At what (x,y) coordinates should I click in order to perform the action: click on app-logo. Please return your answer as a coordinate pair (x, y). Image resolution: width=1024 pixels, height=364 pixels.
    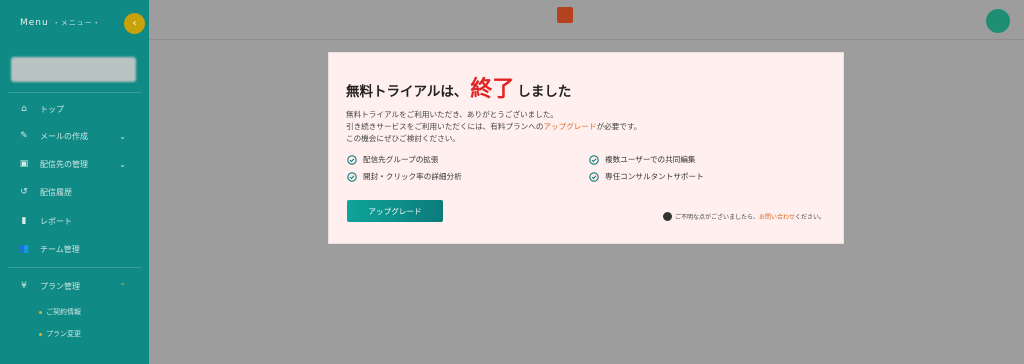
    Looking at the image, I should click on (565, 15).